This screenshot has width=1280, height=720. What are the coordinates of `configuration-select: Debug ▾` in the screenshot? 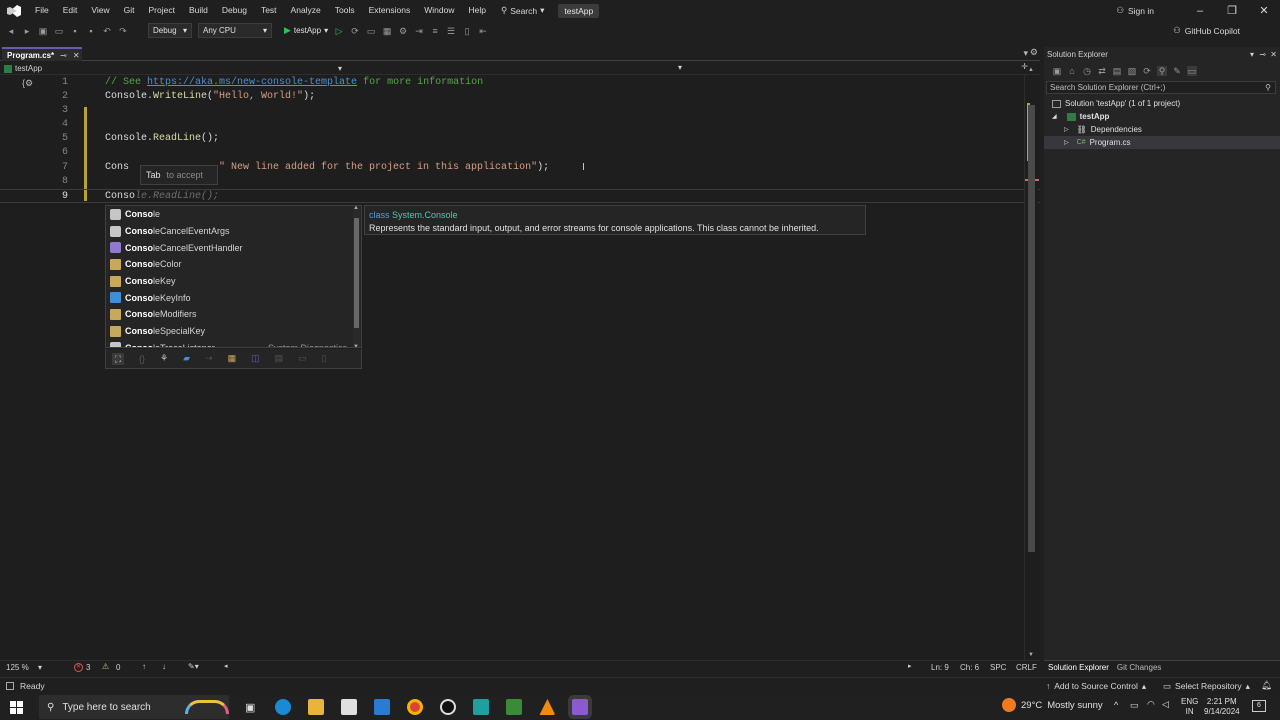 It's located at (170, 30).